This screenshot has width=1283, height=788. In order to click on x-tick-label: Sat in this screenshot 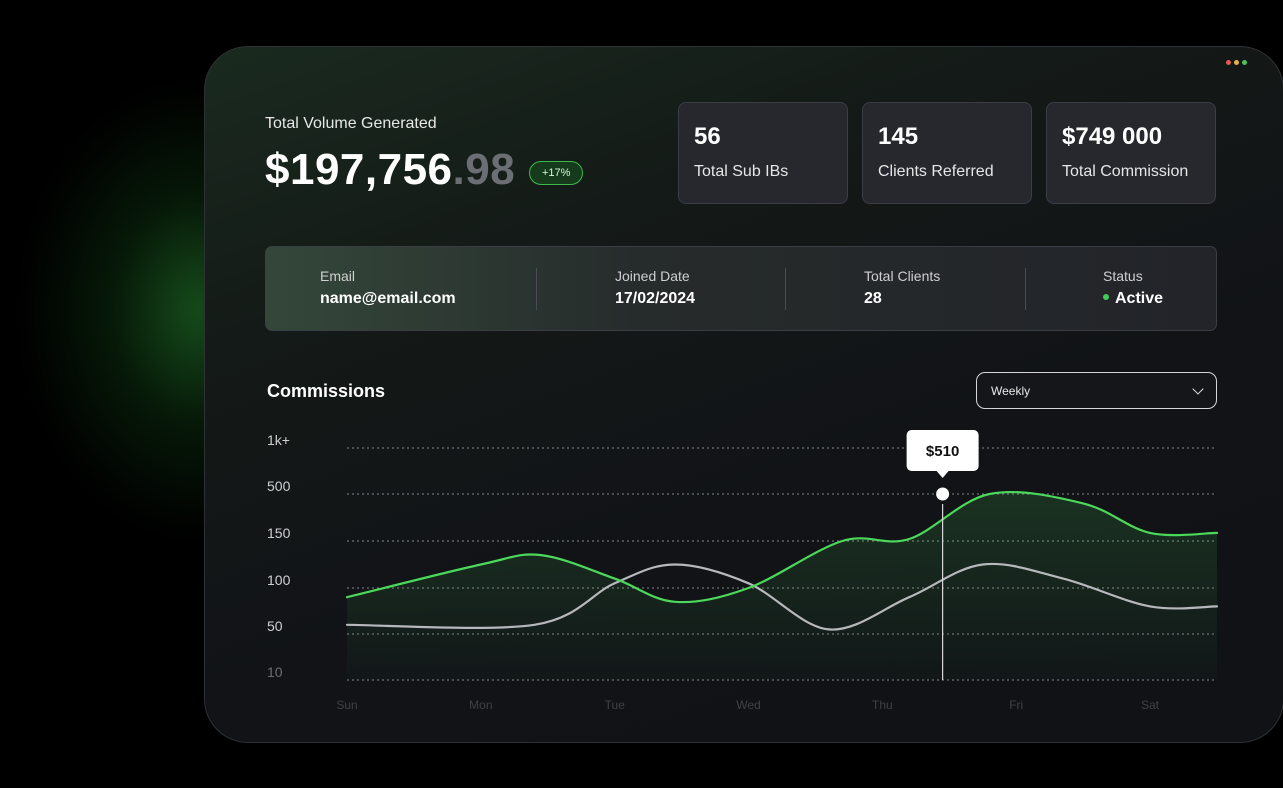, I will do `click(1150, 705)`.